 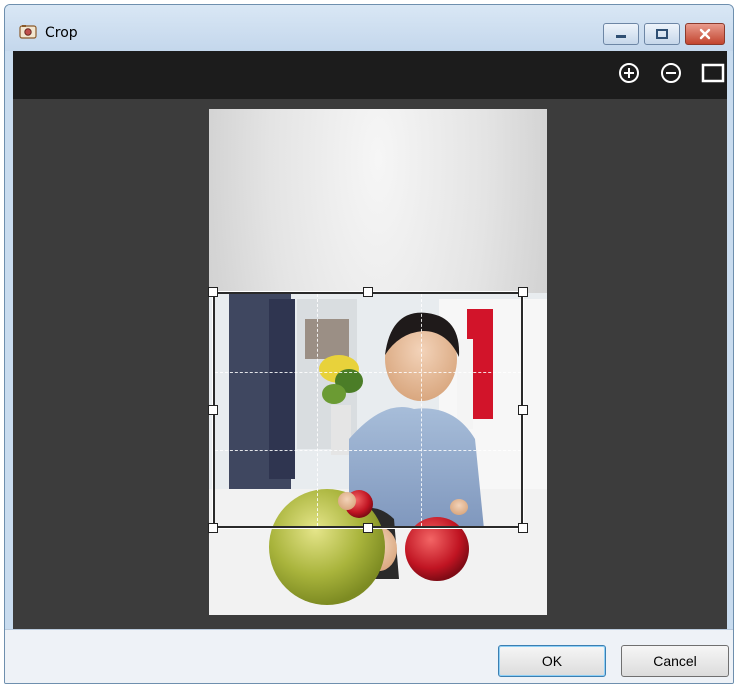 What do you see at coordinates (28, 32) in the screenshot?
I see `app-icon` at bounding box center [28, 32].